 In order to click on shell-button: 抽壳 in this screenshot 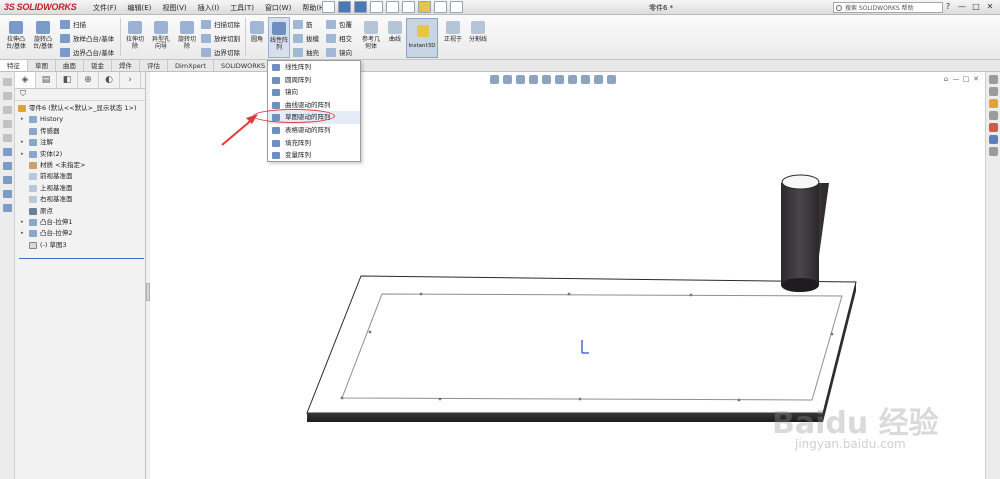, I will do `click(306, 52)`.